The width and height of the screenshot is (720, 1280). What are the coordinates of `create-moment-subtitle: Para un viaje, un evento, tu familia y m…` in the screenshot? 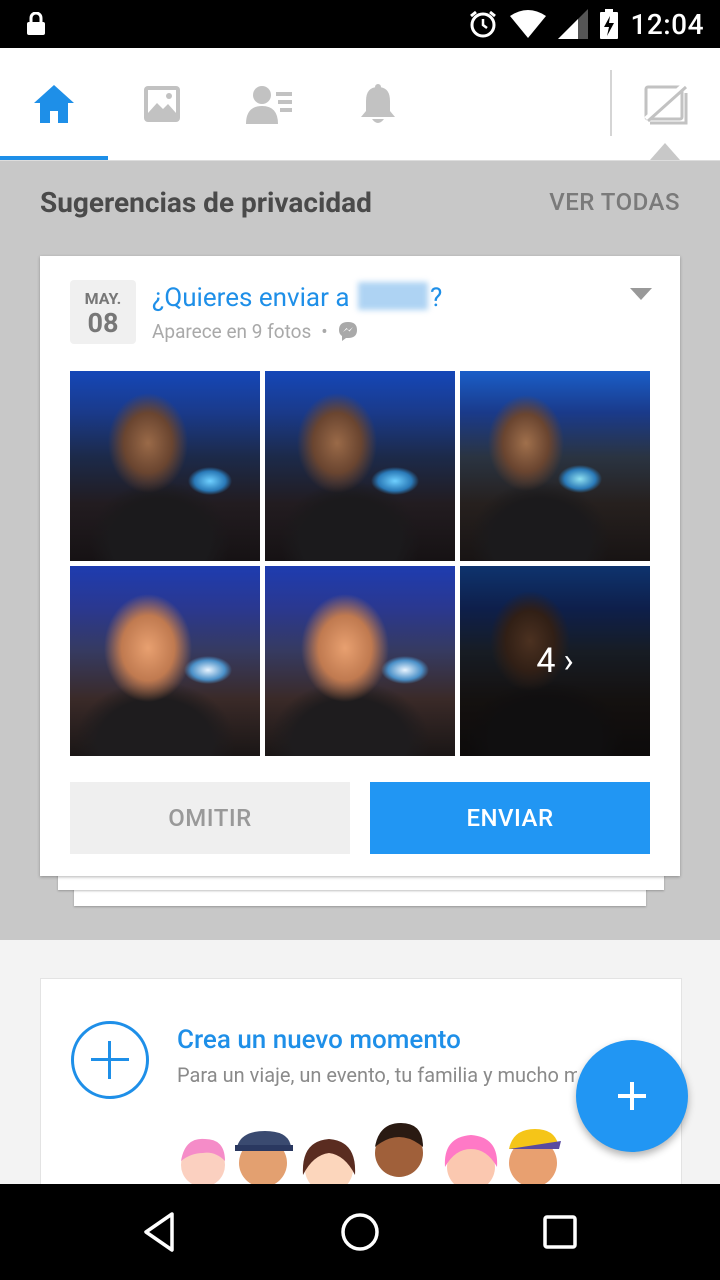 It's located at (377, 1075).